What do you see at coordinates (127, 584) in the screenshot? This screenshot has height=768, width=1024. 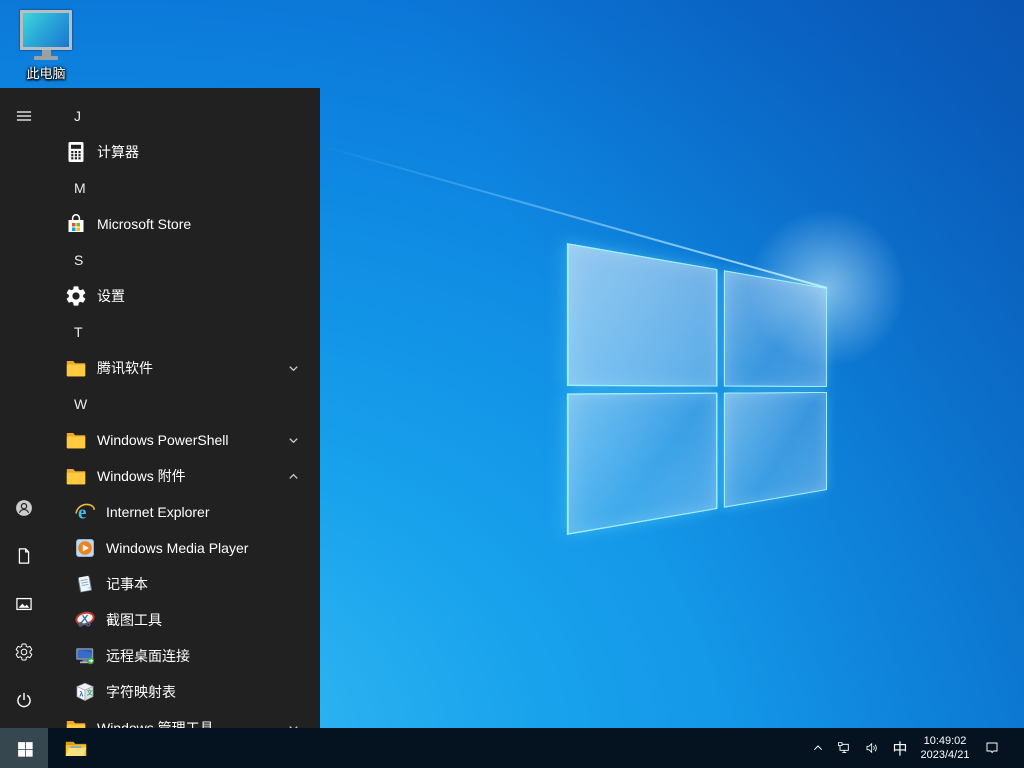 I see `item-label: 记事本` at bounding box center [127, 584].